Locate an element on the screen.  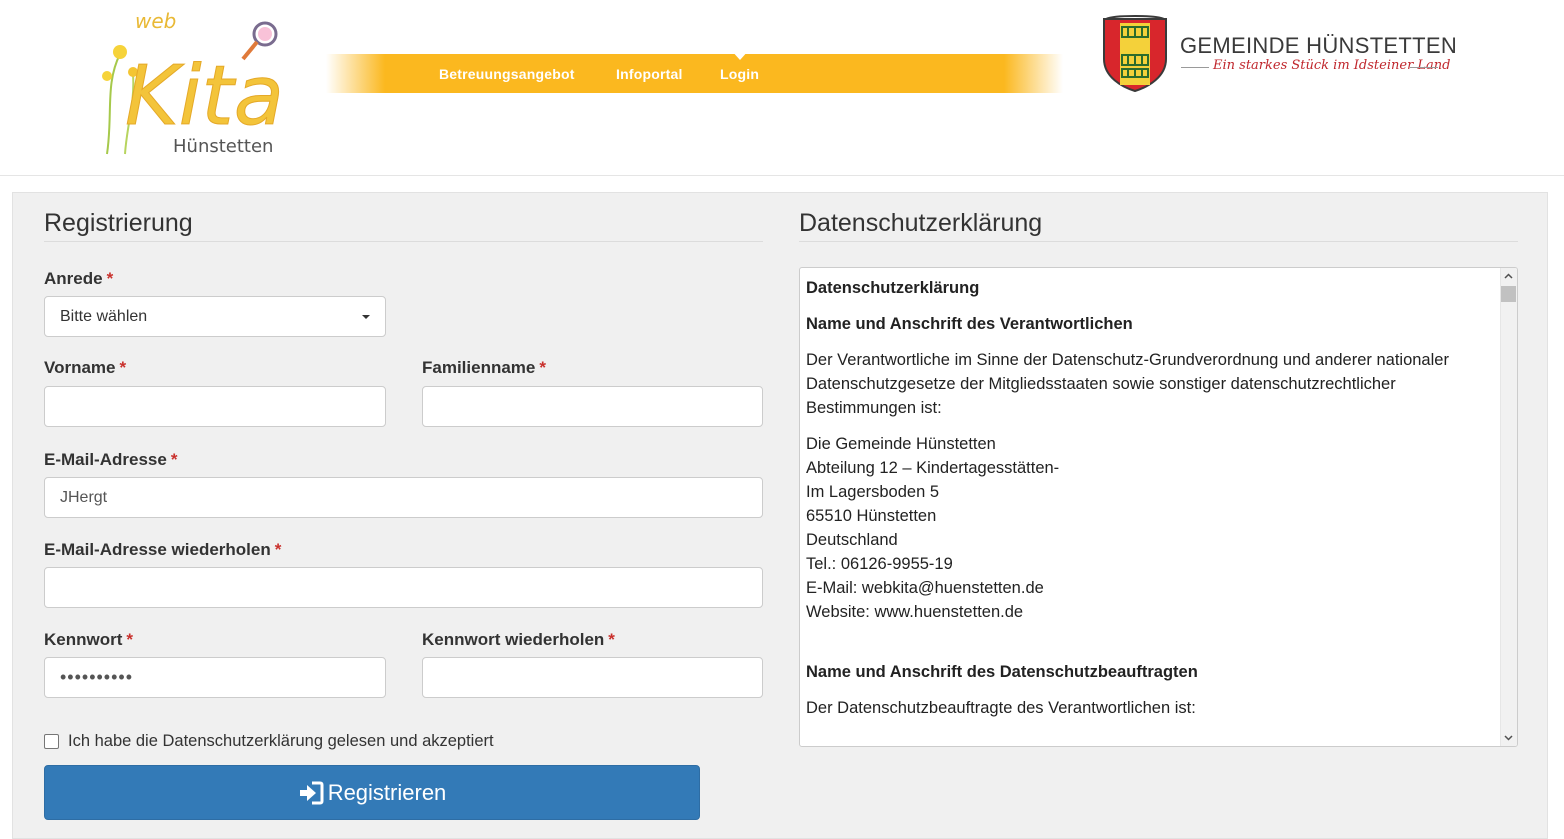
nav-item-betreuungsangebot: Betreuungsangebot is located at coordinates (507, 74).